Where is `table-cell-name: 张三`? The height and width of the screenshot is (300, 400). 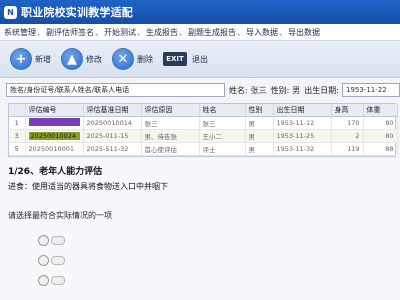 table-cell-name: 张三 is located at coordinates (222, 123).